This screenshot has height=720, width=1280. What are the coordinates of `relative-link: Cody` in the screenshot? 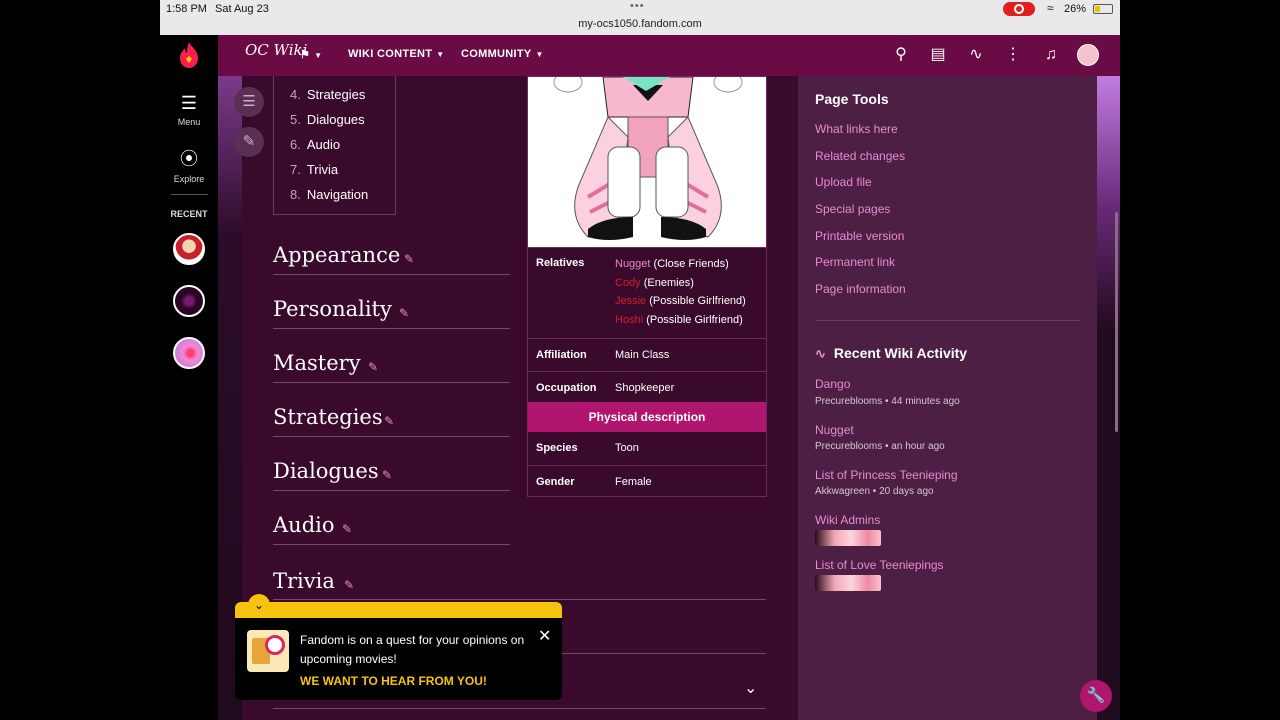 It's located at (628, 283).